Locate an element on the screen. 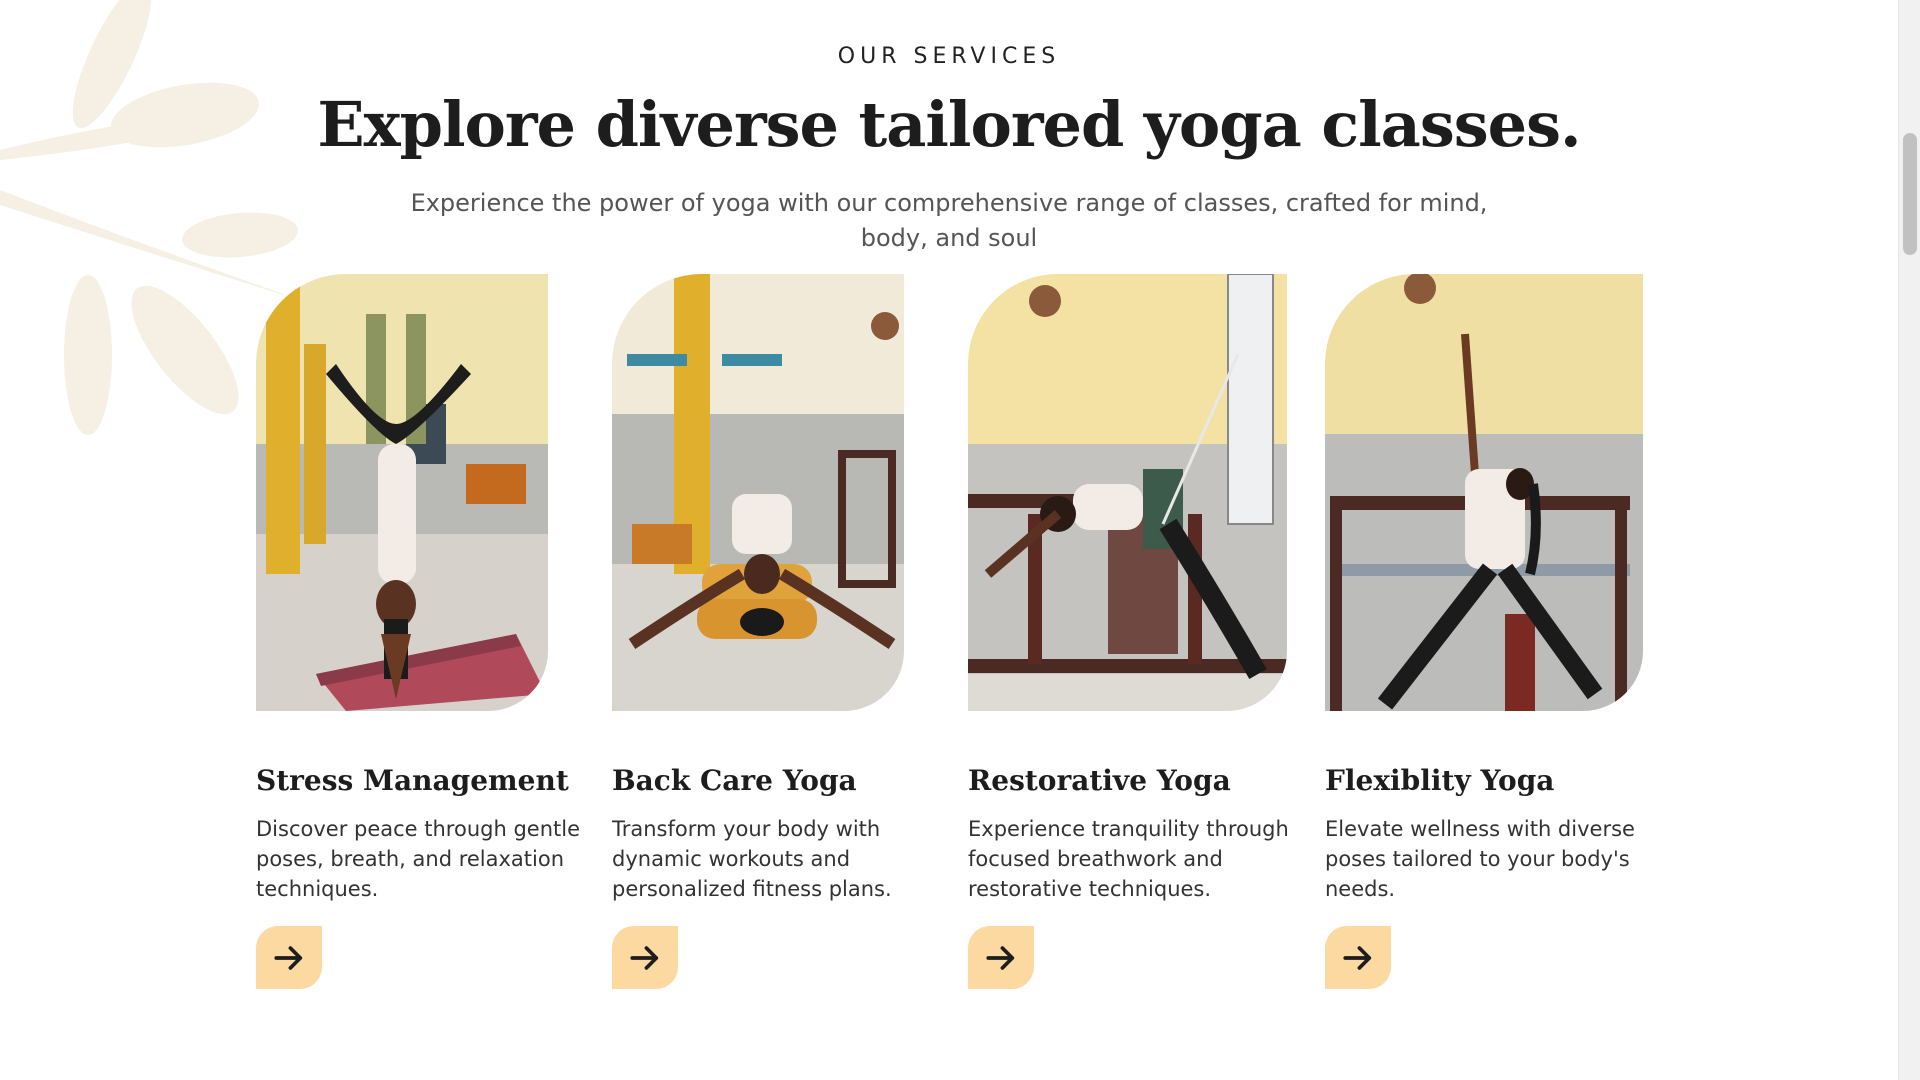 The height and width of the screenshot is (1080, 1920). service-title: Stress Management is located at coordinates (412, 780).